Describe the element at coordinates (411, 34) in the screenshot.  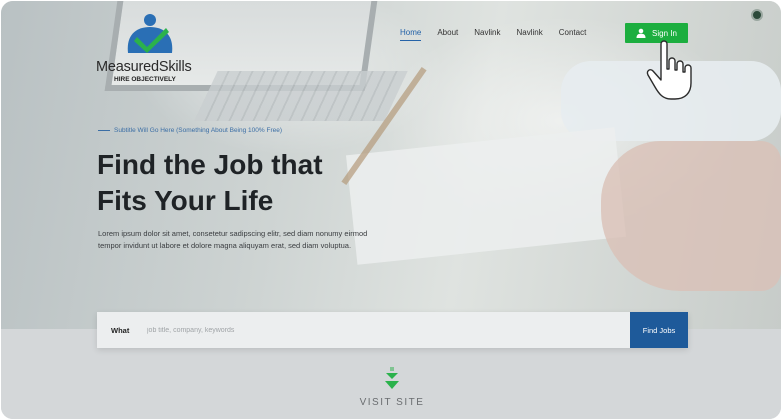
I see `nav-link-home: Home` at that location.